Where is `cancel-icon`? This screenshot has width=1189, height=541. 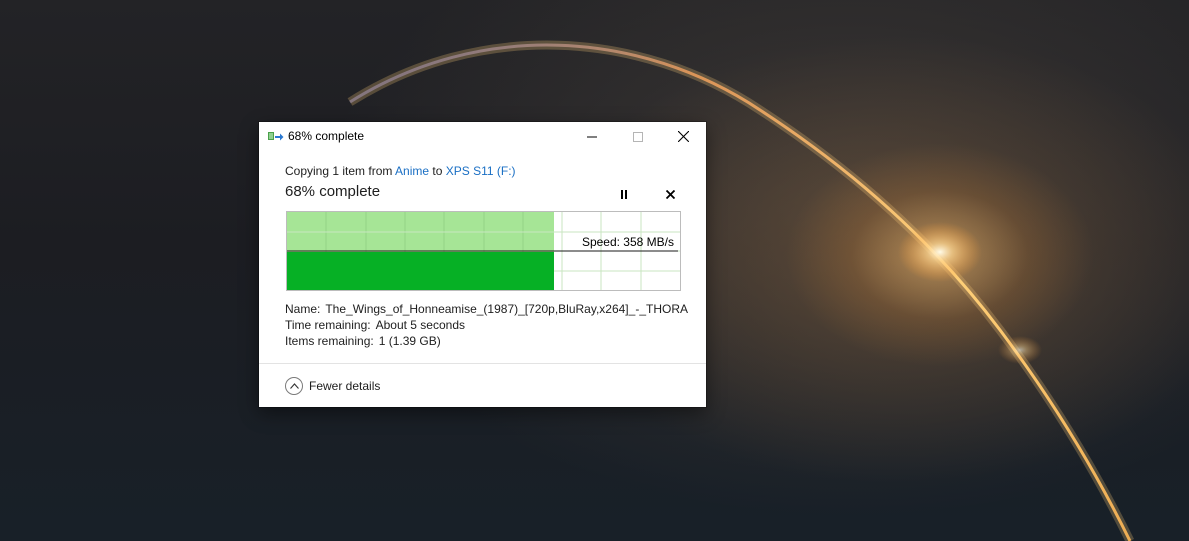
cancel-icon is located at coordinates (670, 194).